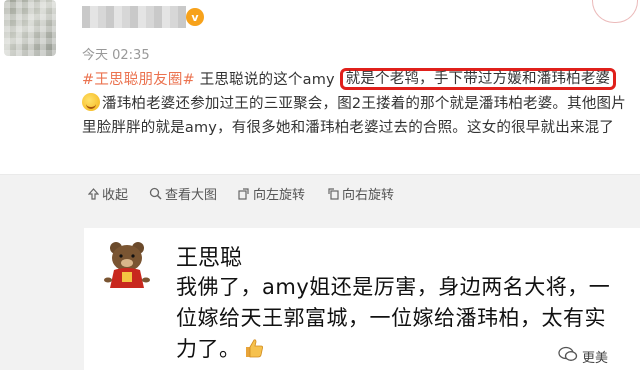  I want to click on rotate-left-button: 向左旋转, so click(271, 193).